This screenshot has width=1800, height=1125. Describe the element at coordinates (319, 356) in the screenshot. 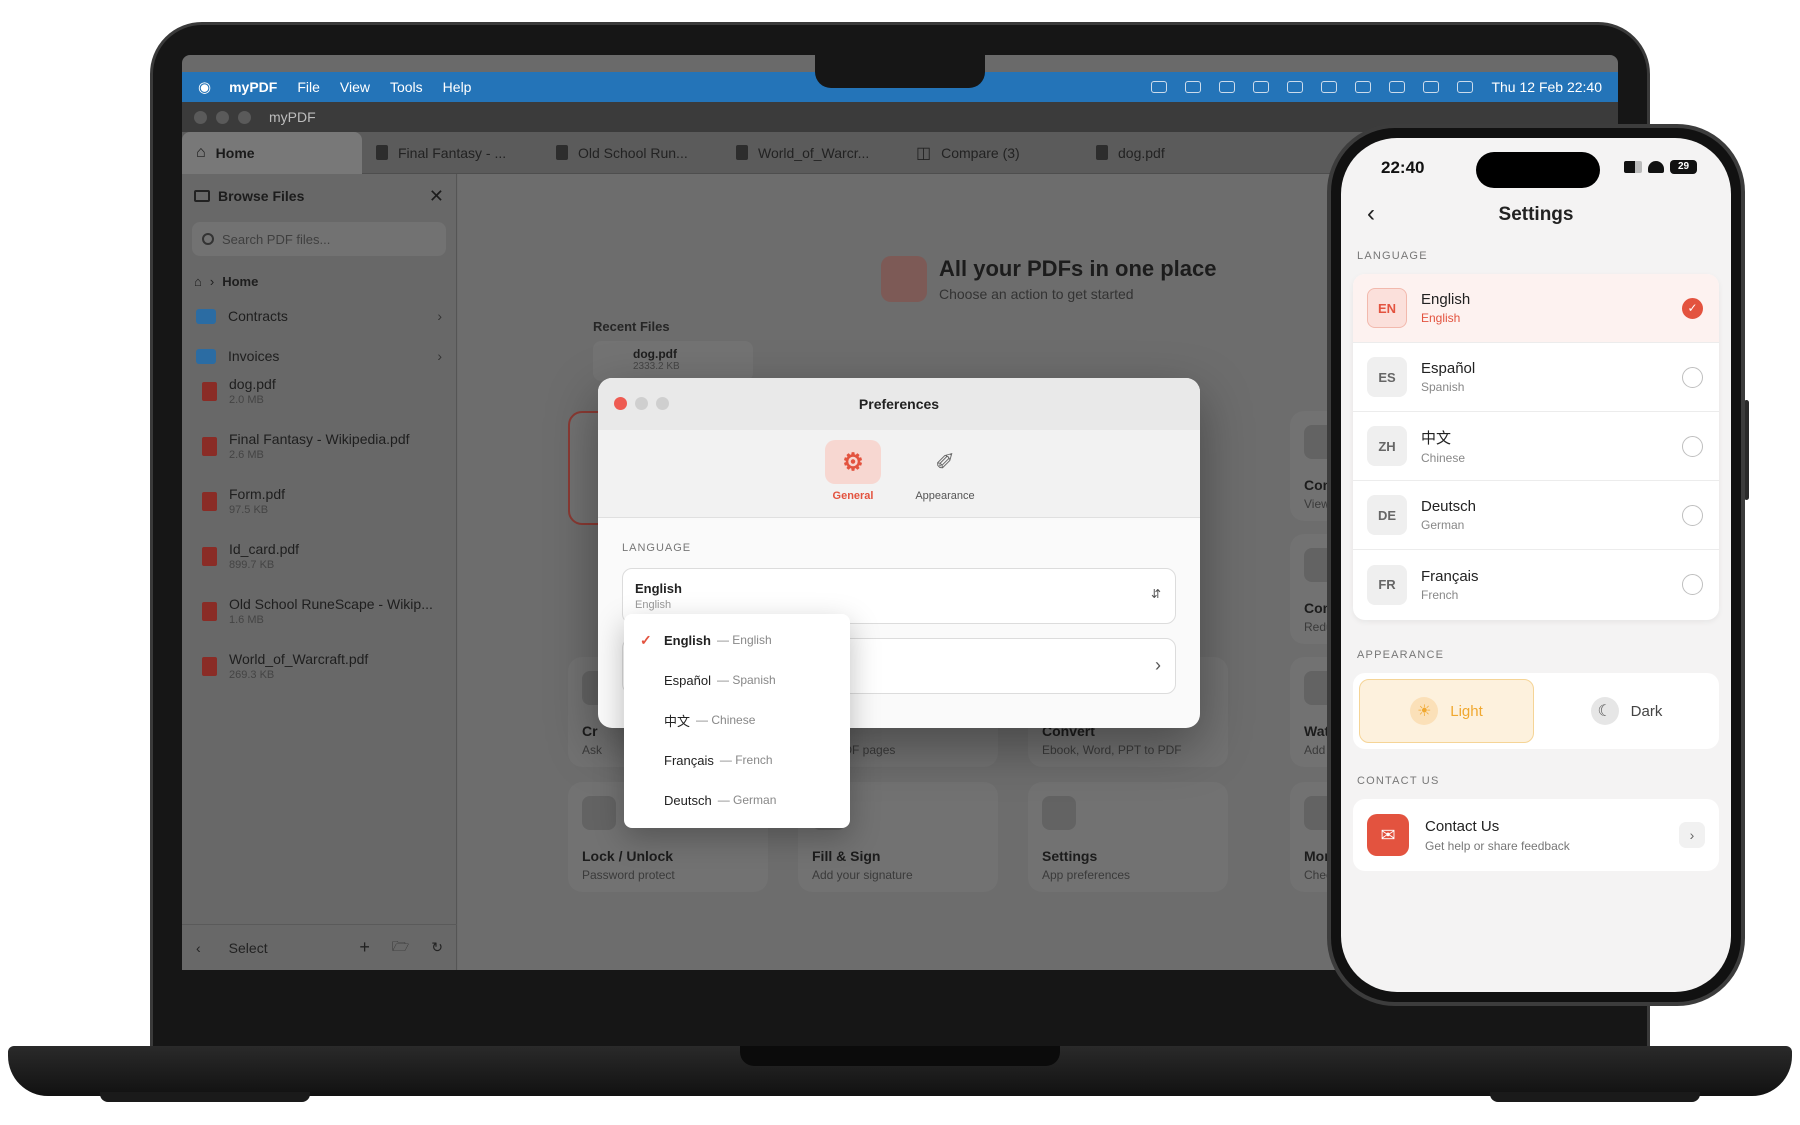

I see `sidebar-folder-invoices: Invoices ›` at that location.